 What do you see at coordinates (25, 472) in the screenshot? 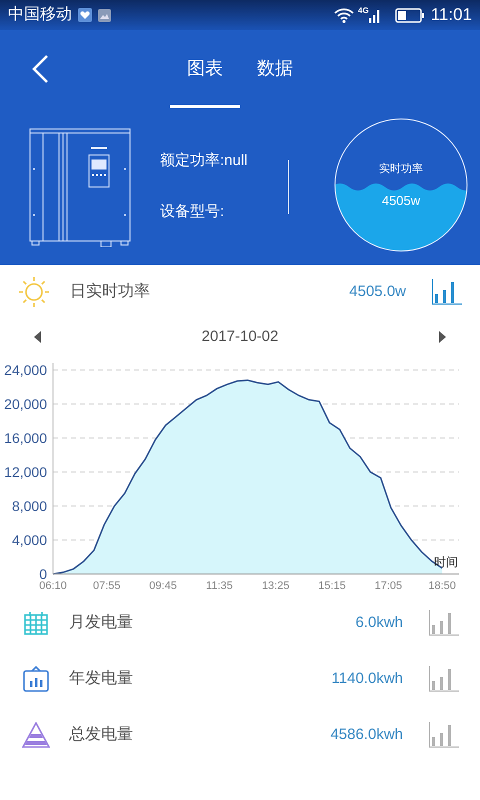
I see `y-tick-label: 12,000` at bounding box center [25, 472].